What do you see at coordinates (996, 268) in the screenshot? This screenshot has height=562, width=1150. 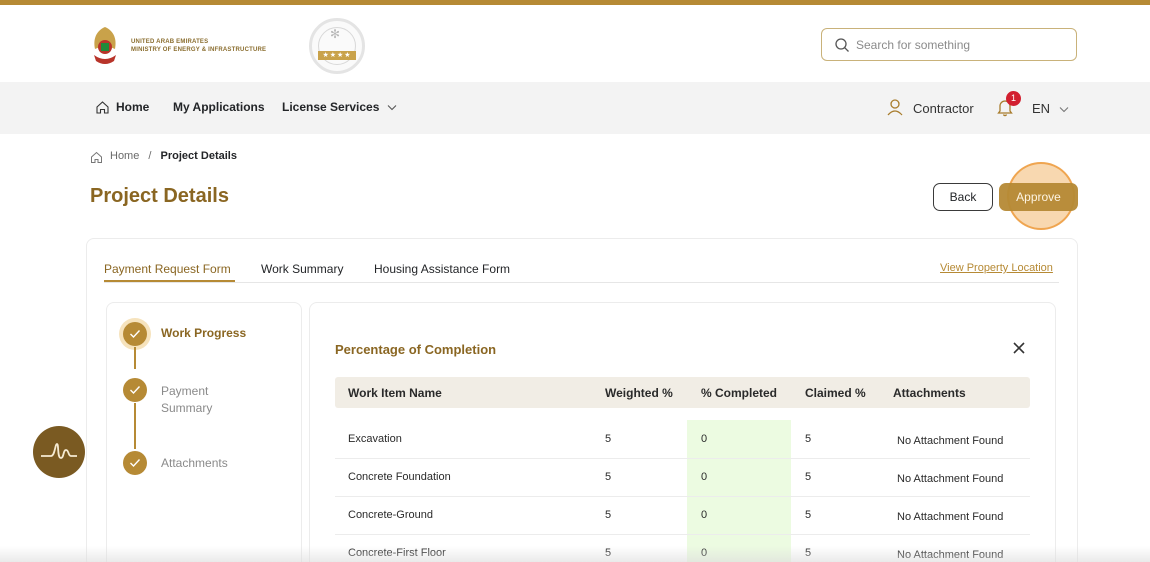 I see `view-property-location-link: View Property Location` at bounding box center [996, 268].